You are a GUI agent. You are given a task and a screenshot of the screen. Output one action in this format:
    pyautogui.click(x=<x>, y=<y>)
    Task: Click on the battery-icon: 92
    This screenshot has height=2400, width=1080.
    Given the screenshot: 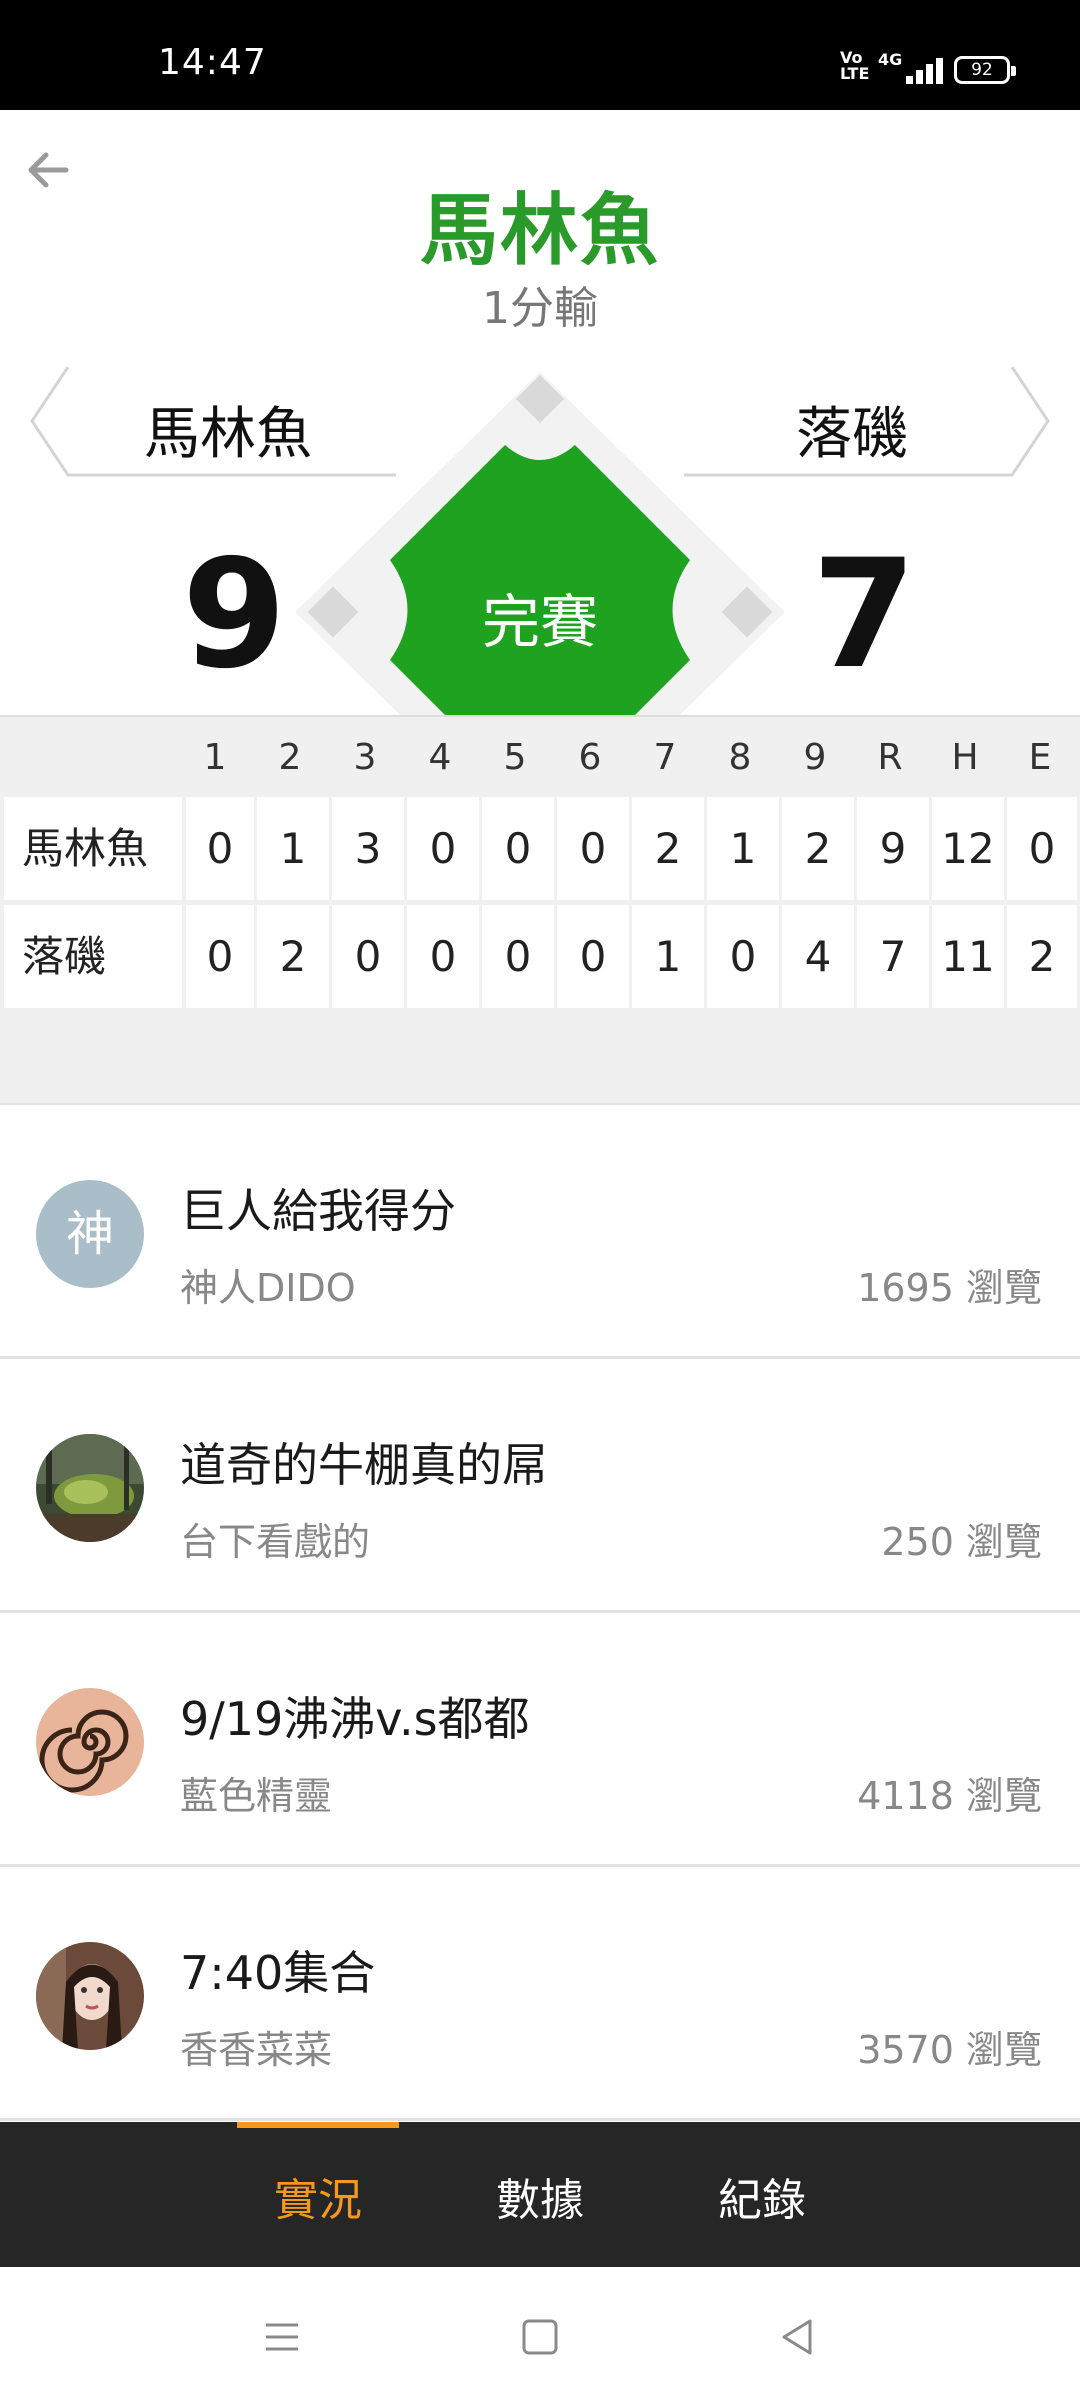 What is the action you would take?
    pyautogui.click(x=985, y=70)
    